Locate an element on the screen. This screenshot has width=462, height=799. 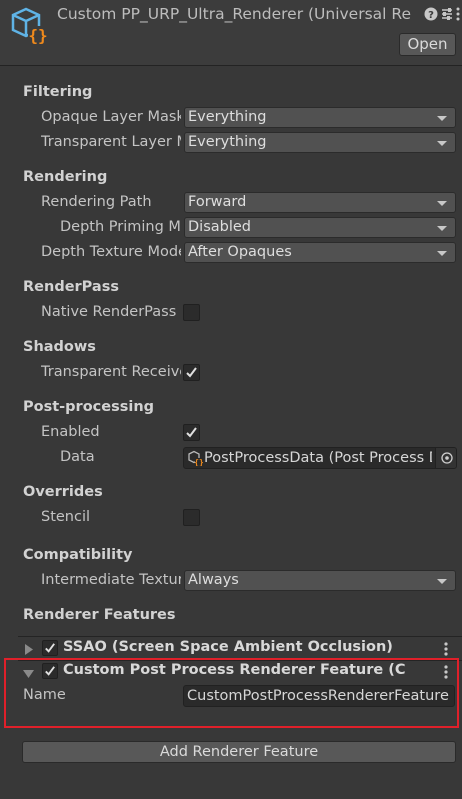
ssao-feature-title: SSAO (Screen Space Ambient Occlusion) is located at coordinates (228, 647).